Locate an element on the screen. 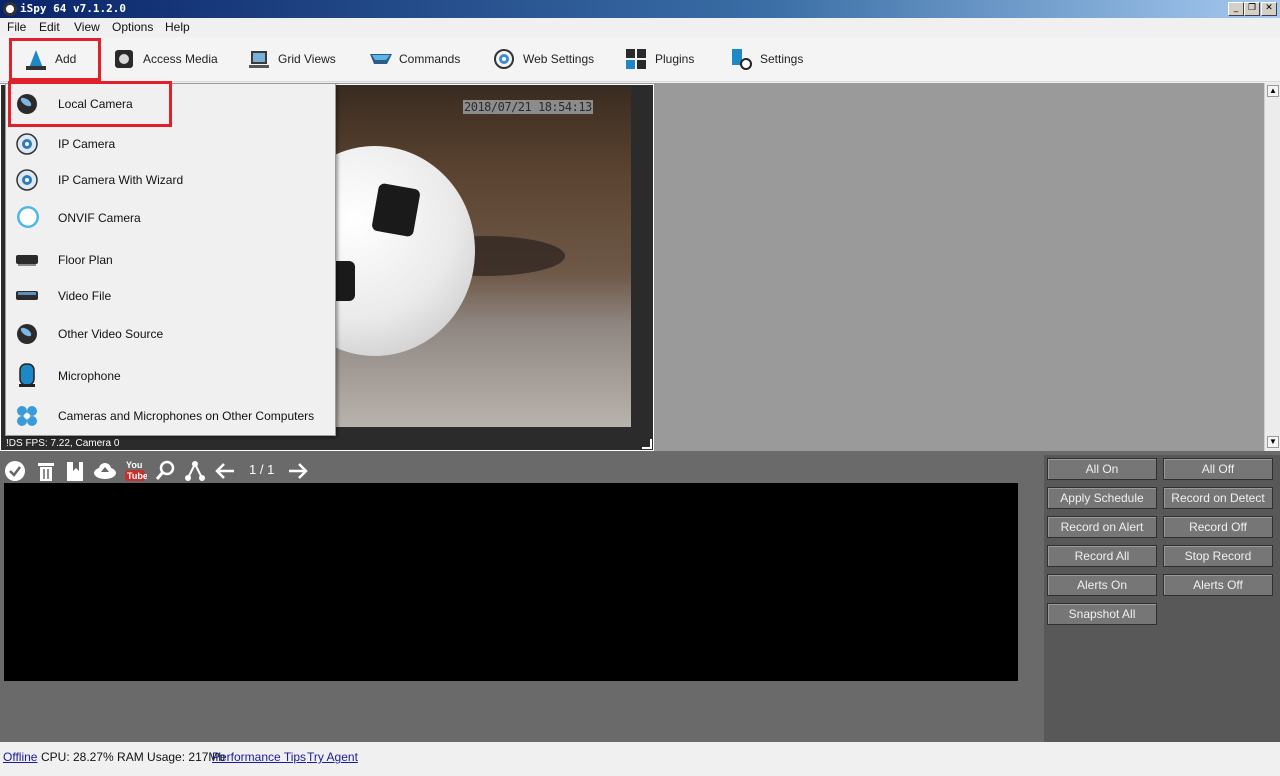 This screenshot has width=1280, height=776. all-on-button: All On is located at coordinates (1102, 469).